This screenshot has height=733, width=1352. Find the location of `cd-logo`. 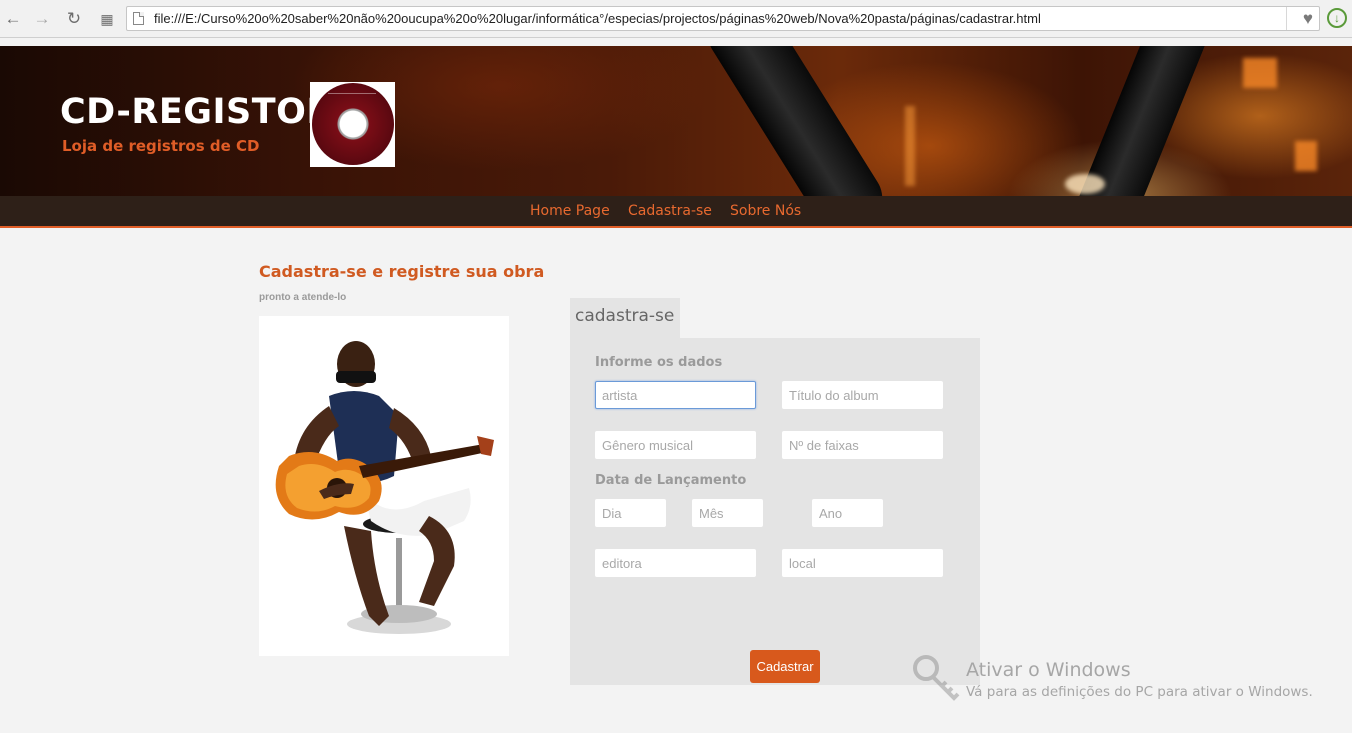

cd-logo is located at coordinates (352, 124).